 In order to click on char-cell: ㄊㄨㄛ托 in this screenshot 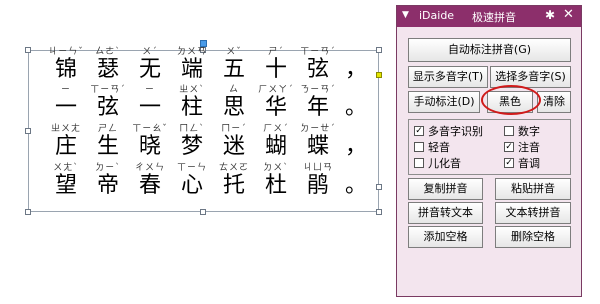, I will do `click(234, 180)`.